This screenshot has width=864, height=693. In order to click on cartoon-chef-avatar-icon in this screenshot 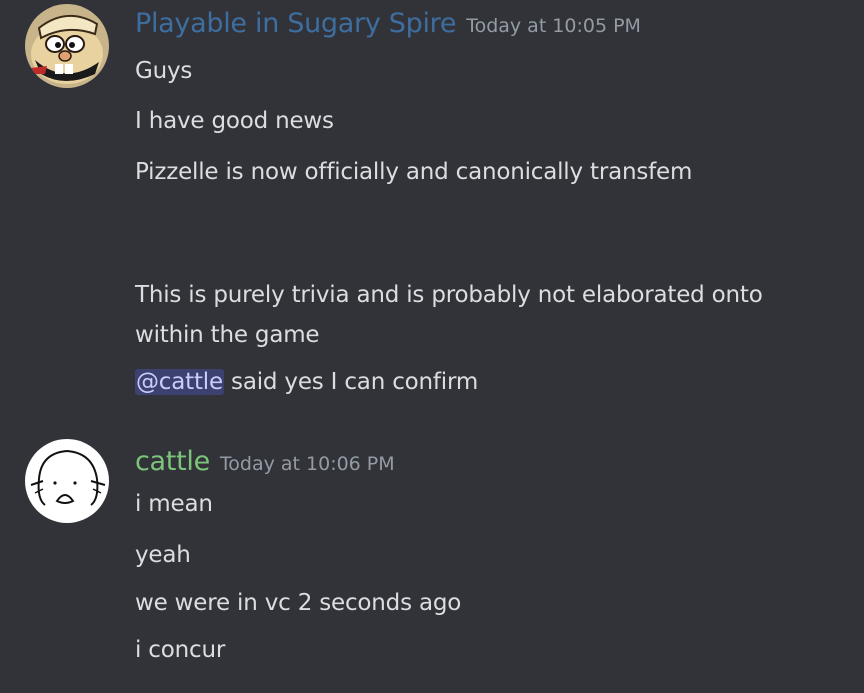, I will do `click(67, 46)`.